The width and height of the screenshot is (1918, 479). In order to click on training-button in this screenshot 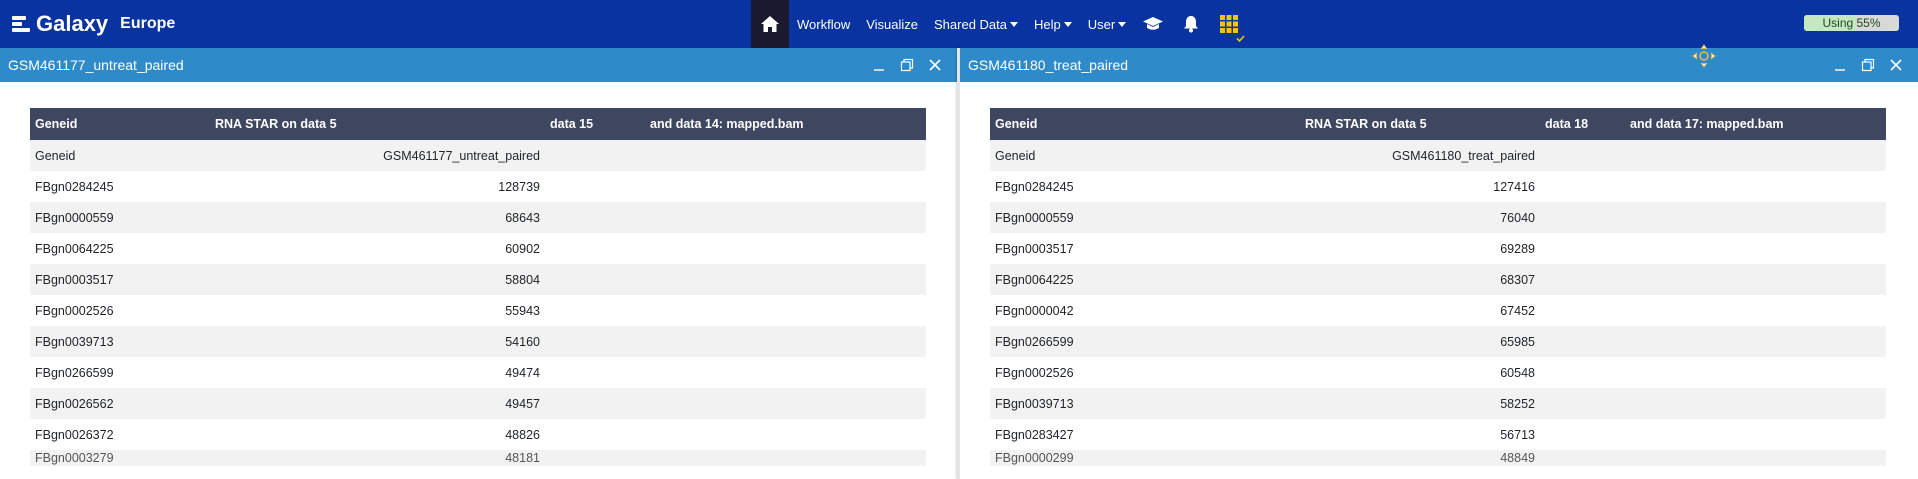, I will do `click(1153, 24)`.